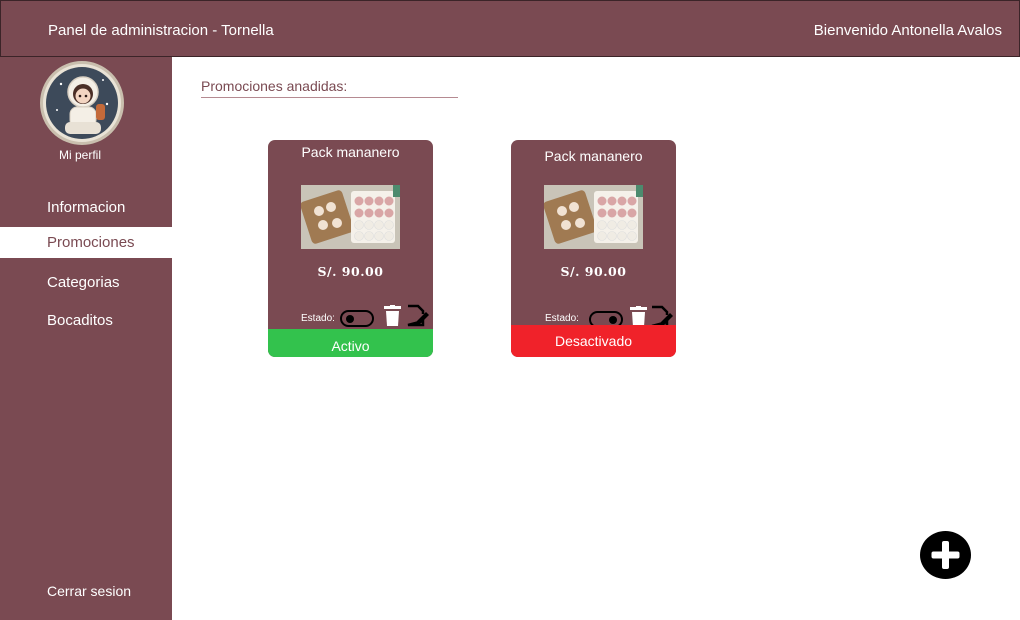 The width and height of the screenshot is (1020, 620). I want to click on sidebar-item-categorias: Categorias, so click(86, 282).